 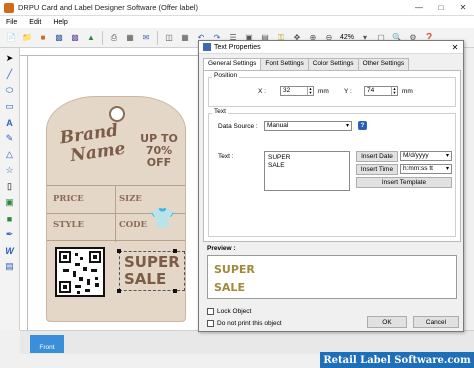 What do you see at coordinates (152, 262) in the screenshot?
I see `super-line1: SUPER` at bounding box center [152, 262].